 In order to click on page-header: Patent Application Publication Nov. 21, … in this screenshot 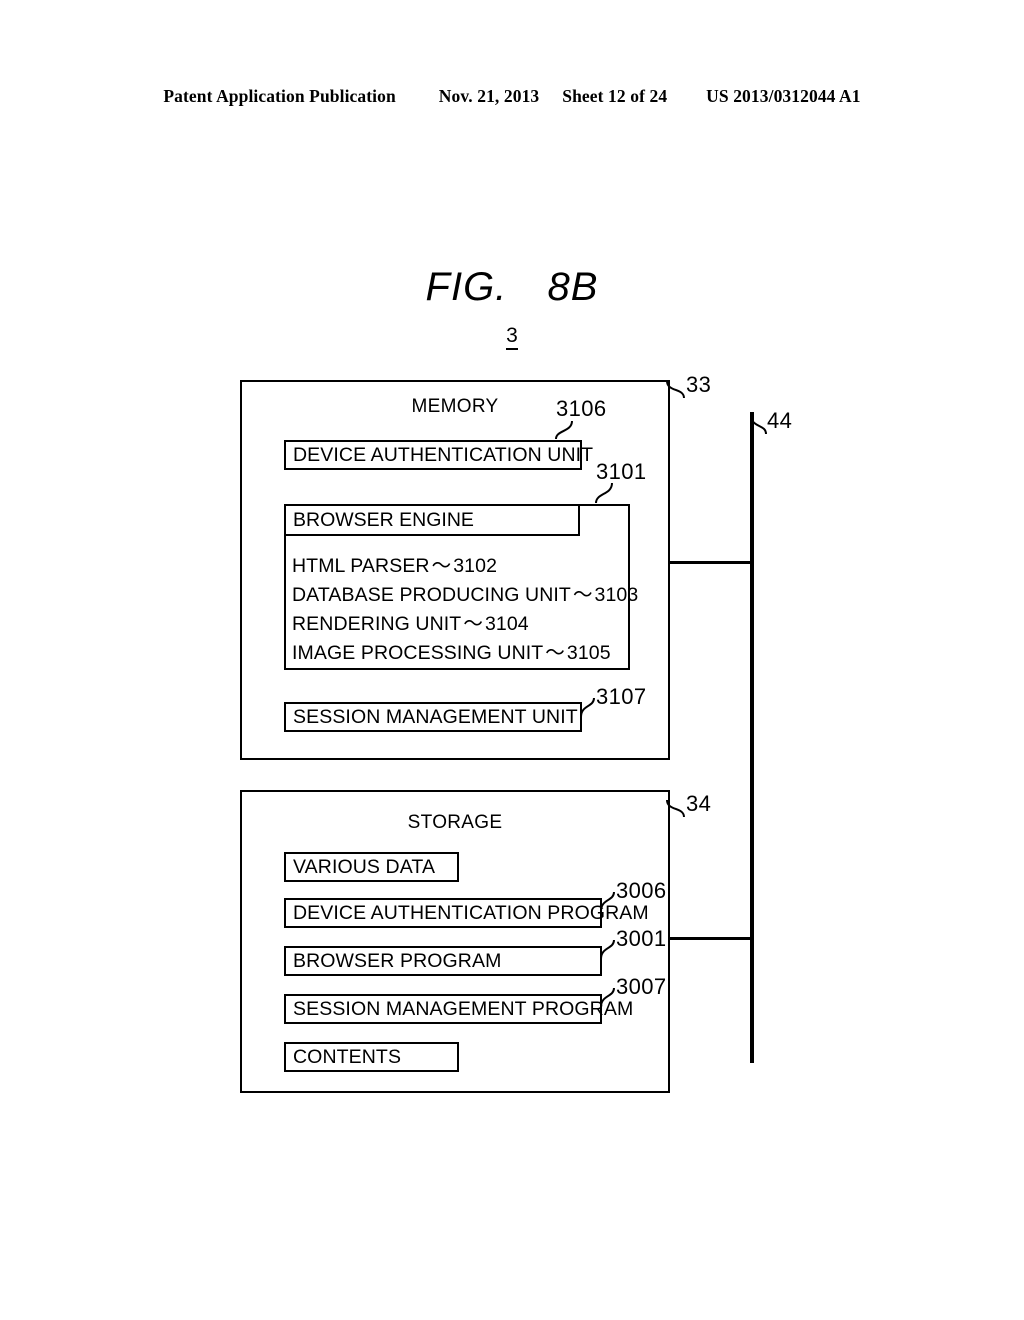, I will do `click(512, 96)`.